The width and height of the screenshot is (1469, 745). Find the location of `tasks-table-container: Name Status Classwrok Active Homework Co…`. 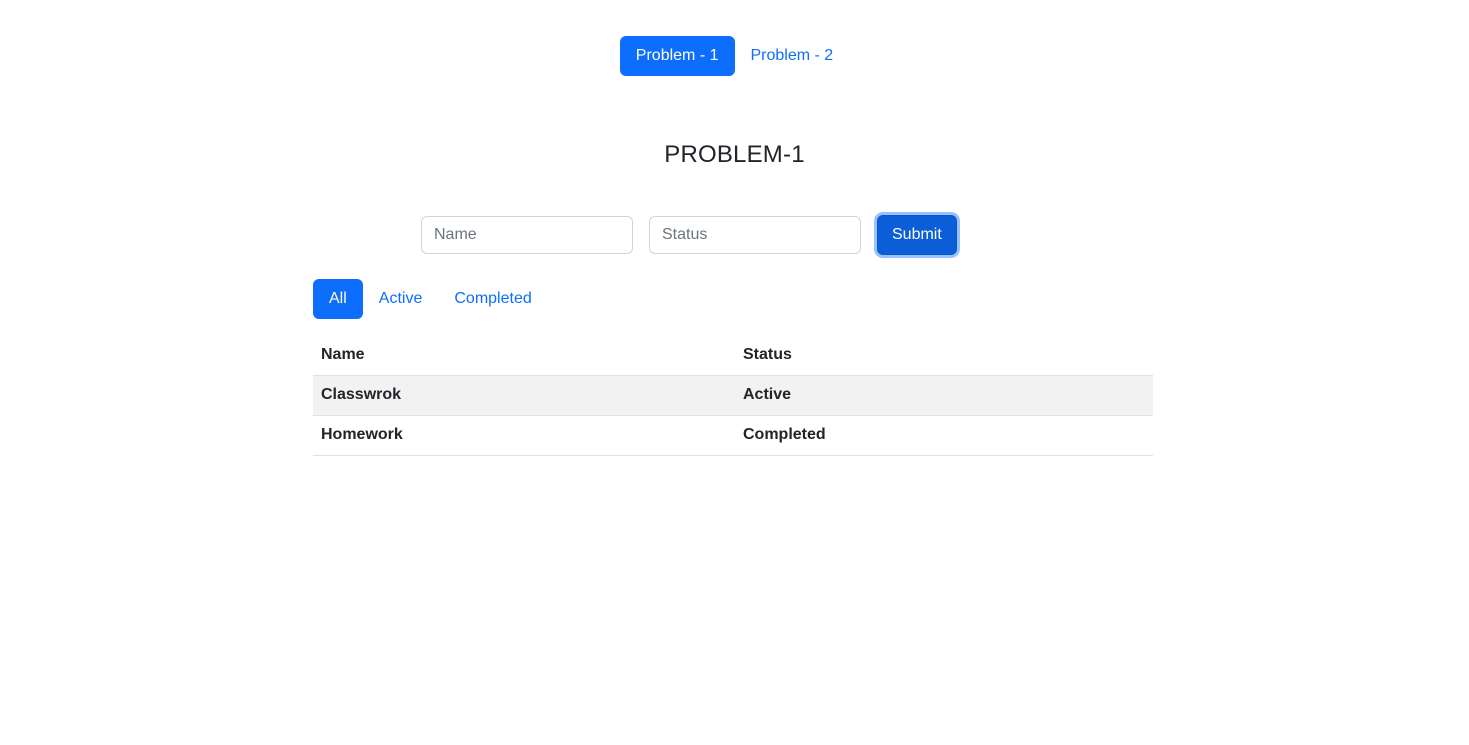

tasks-table-container: Name Status Classwrok Active Homework Co… is located at coordinates (733, 395).